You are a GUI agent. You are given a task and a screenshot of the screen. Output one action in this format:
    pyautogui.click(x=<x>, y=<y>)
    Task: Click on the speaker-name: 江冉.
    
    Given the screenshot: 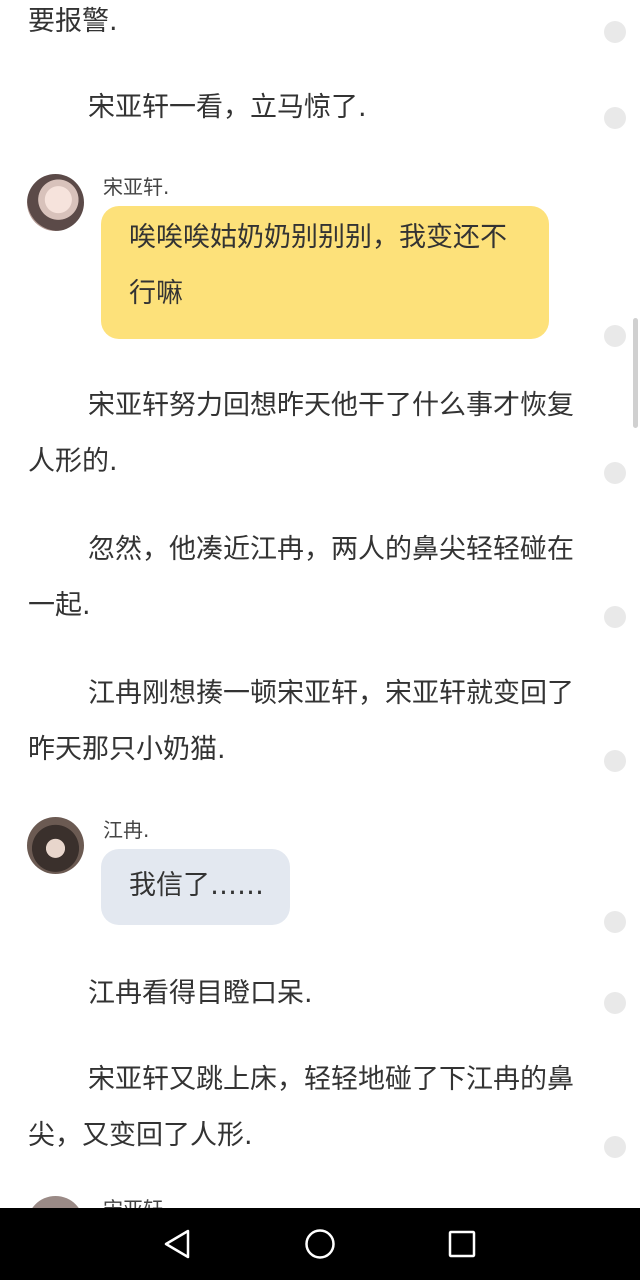 What is the action you would take?
    pyautogui.click(x=126, y=830)
    